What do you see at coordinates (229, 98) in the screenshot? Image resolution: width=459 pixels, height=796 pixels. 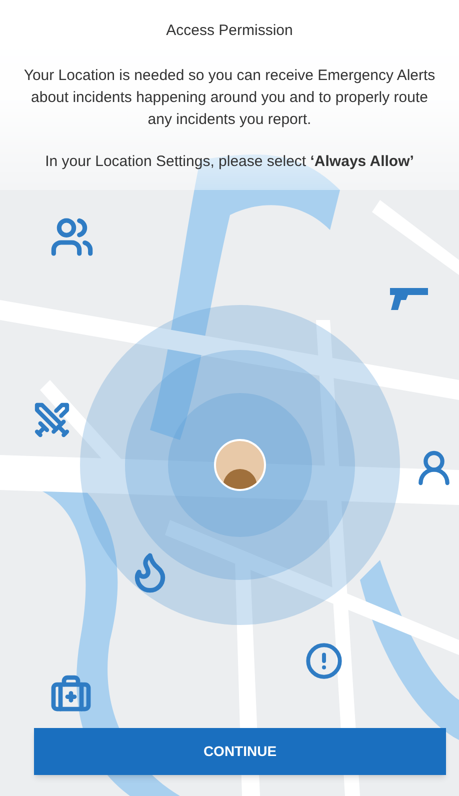 I see `permission-message: Your Location is needed so you can receive Emergency Alerts about incidents happening around you and to properly route any incidents you report.` at bounding box center [229, 98].